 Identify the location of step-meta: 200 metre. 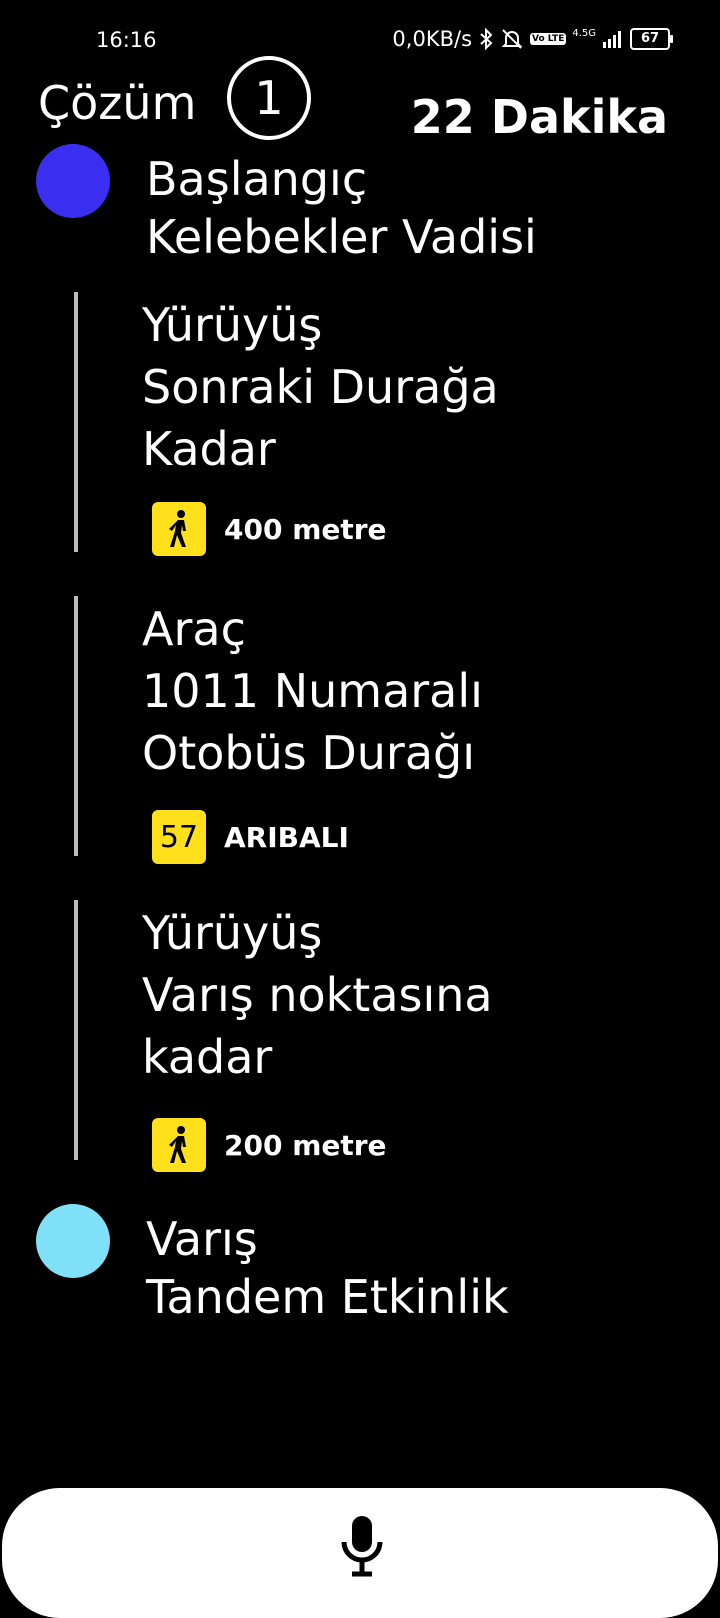
(269, 1145).